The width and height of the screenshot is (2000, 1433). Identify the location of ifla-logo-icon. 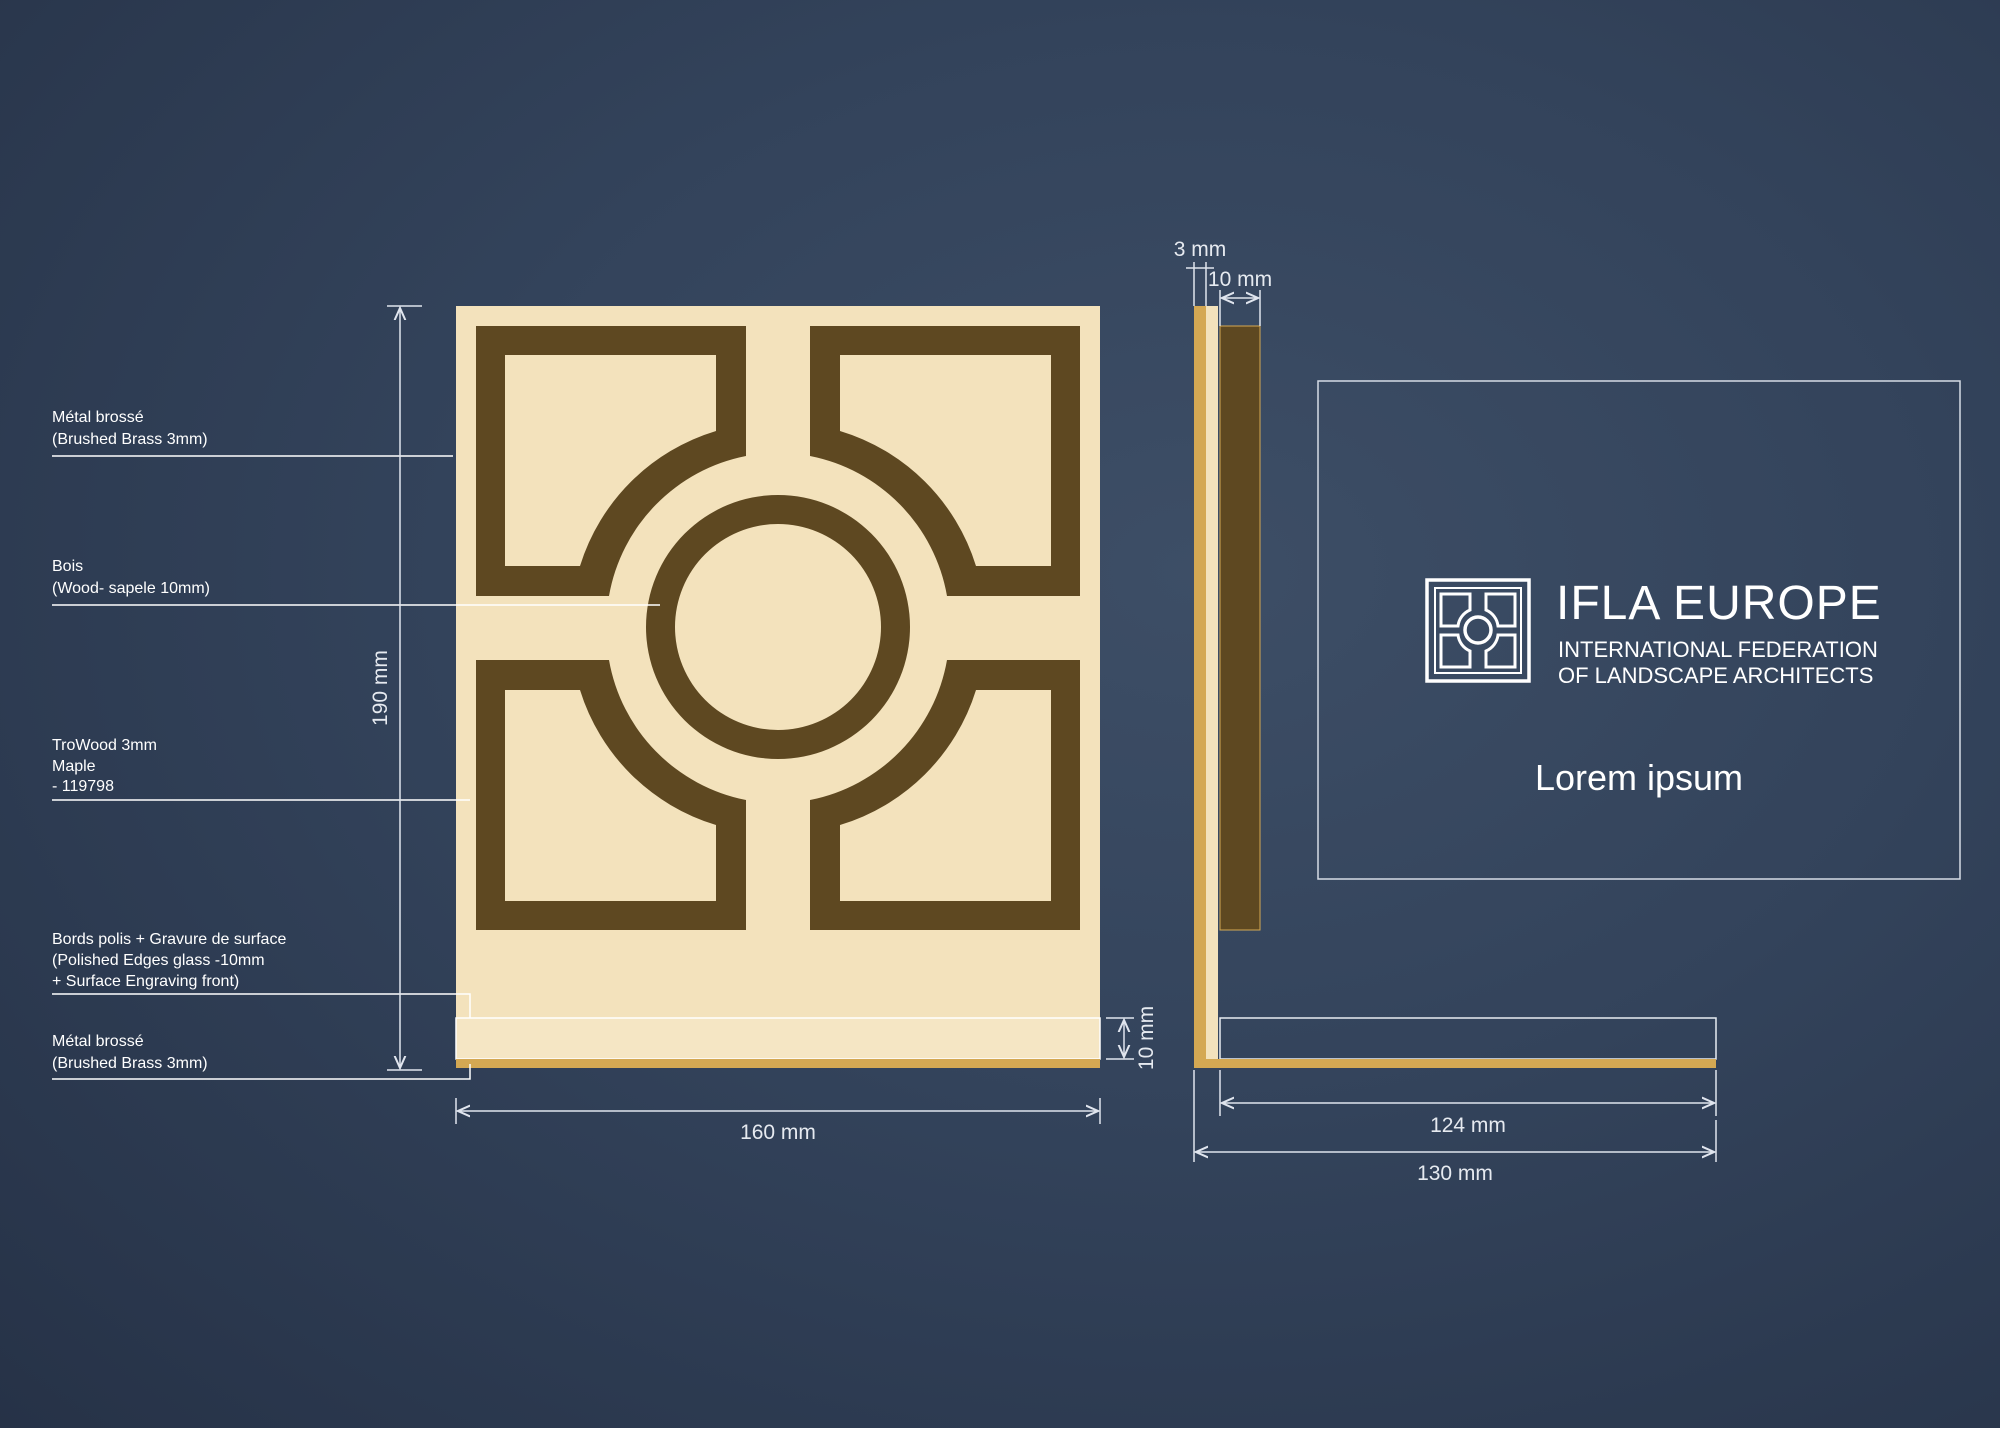
(1478, 630).